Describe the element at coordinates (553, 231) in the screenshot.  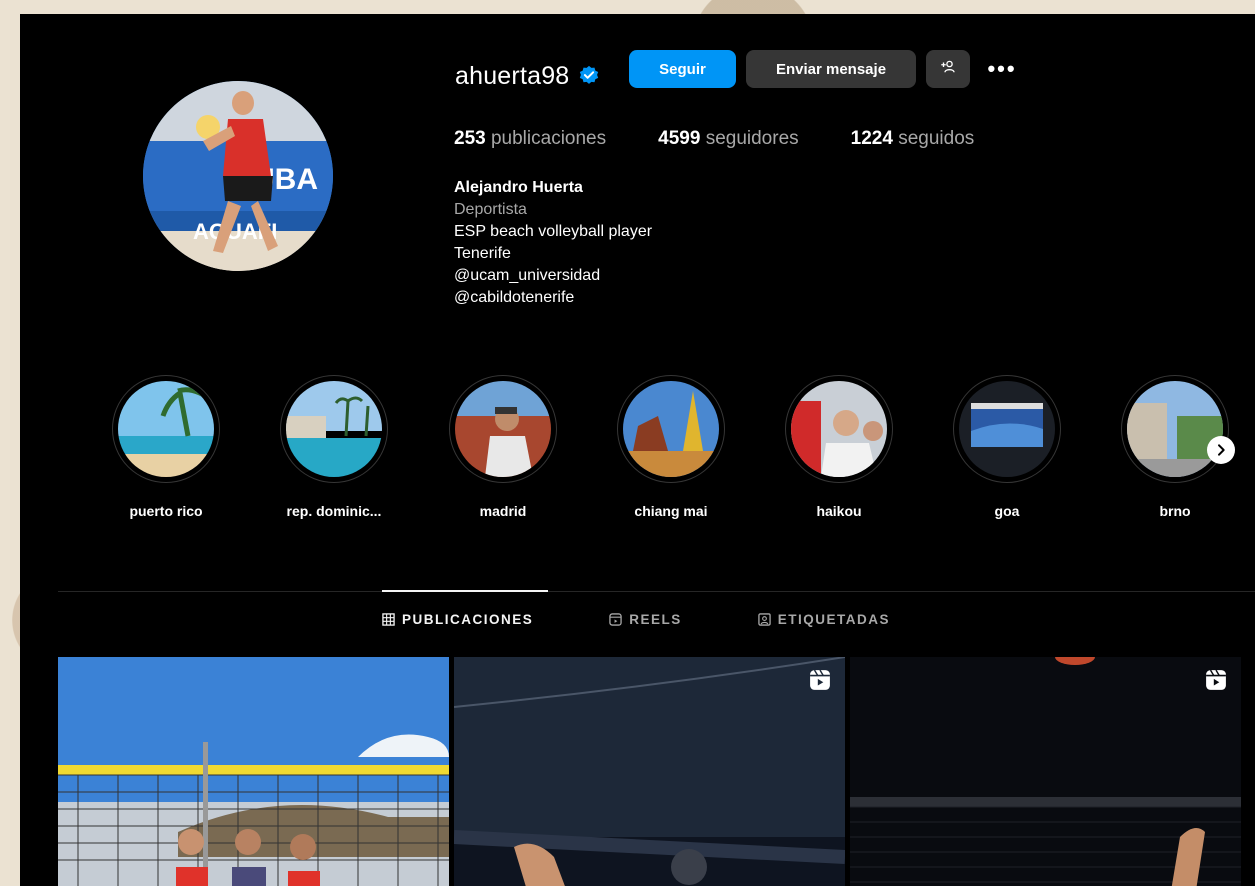
I see `bio-line: ESP beach volleyball player` at that location.